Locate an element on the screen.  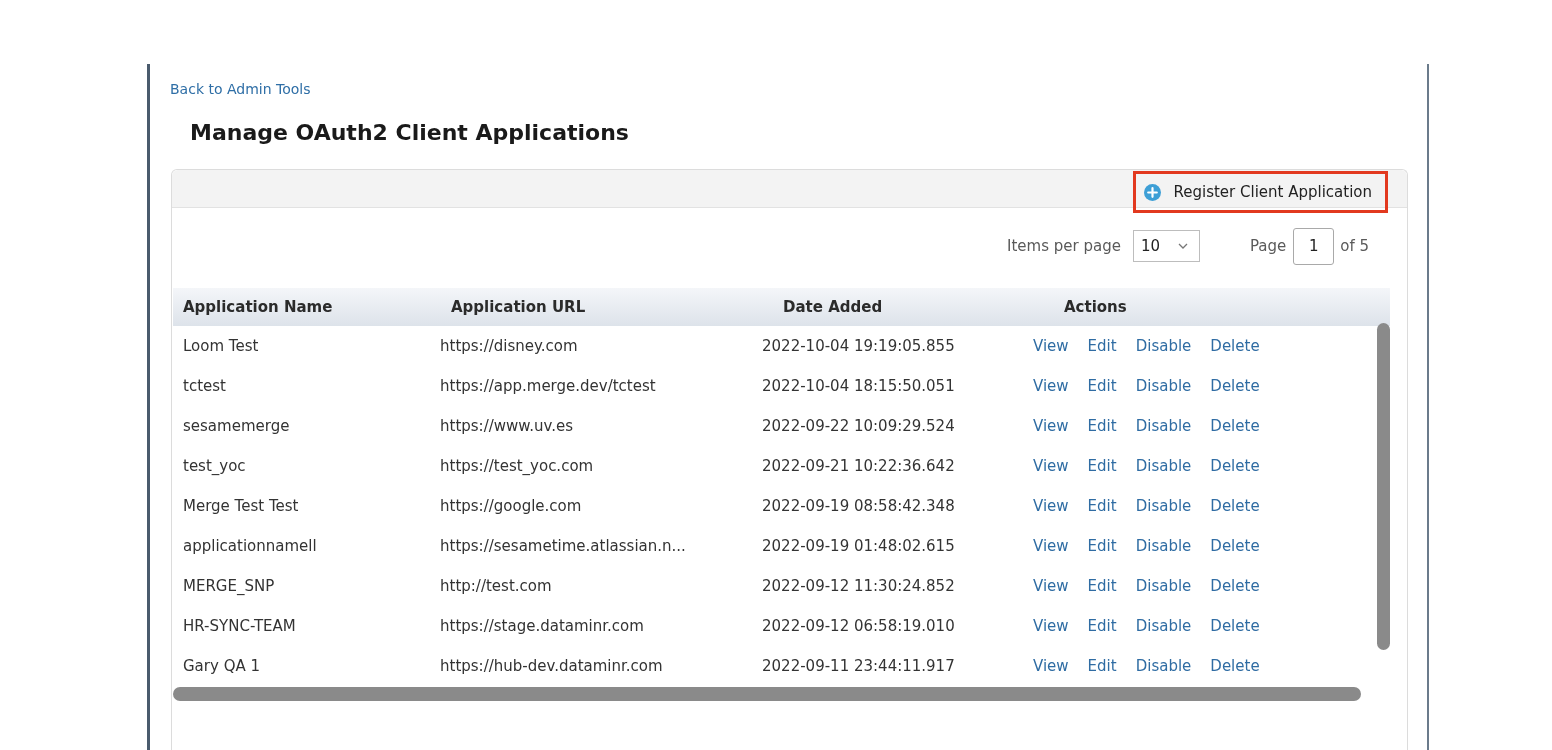
items-per-page-label: Items per page is located at coordinates (1064, 246).